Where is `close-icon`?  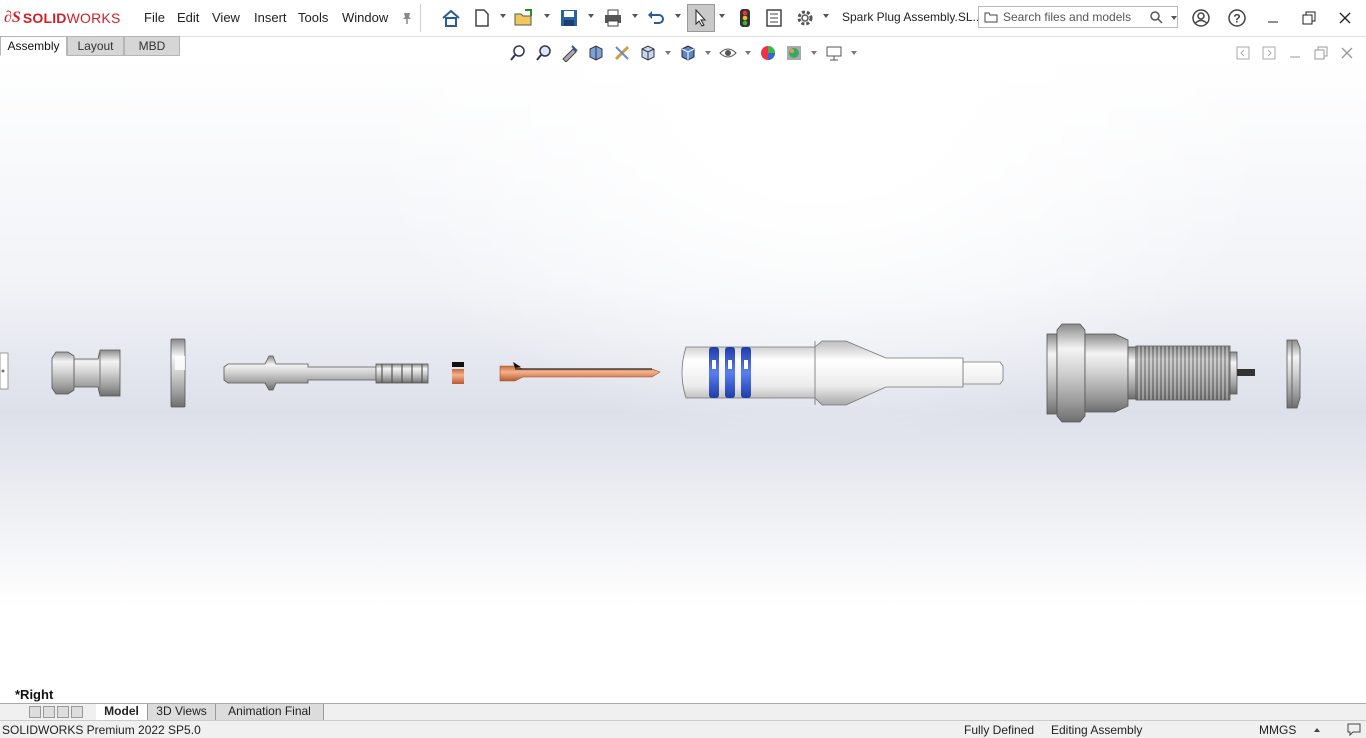 close-icon is located at coordinates (1345, 18).